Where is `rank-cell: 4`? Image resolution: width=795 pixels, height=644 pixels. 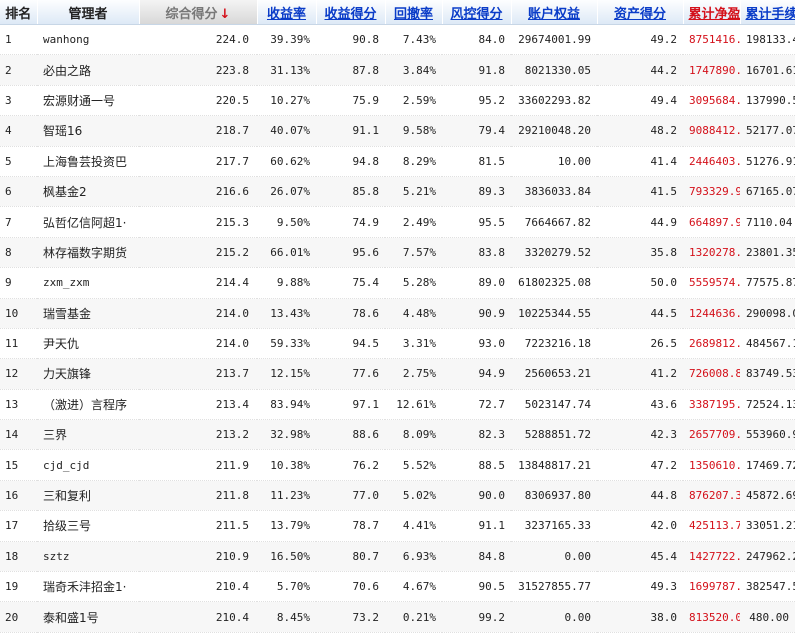
rank-cell: 4 is located at coordinates (18, 131).